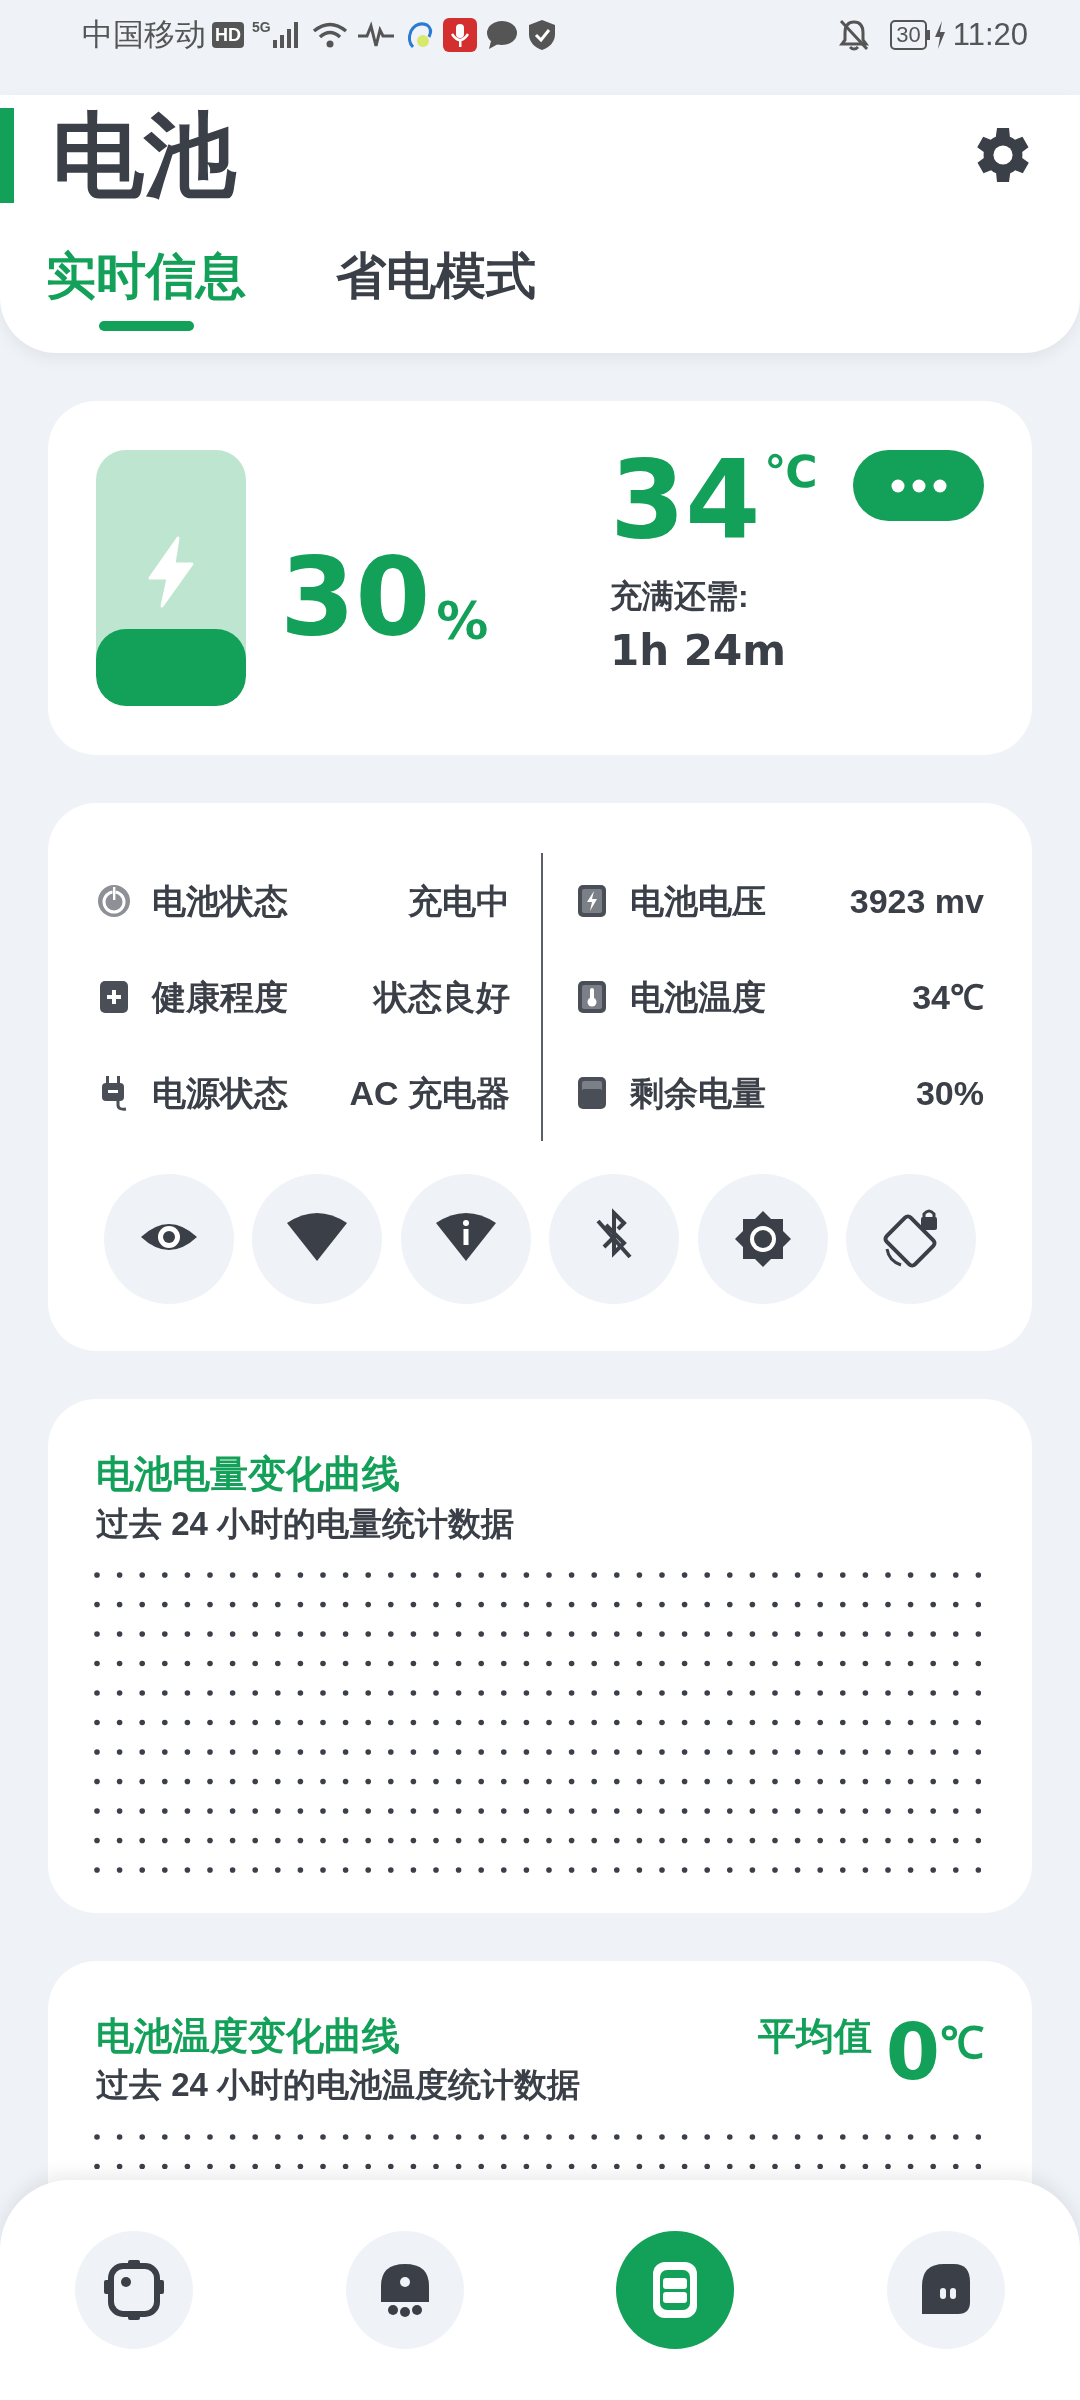 Image resolution: width=1080 pixels, height=2400 pixels. What do you see at coordinates (948, 997) in the screenshot?
I see `info-value: 34℃` at bounding box center [948, 997].